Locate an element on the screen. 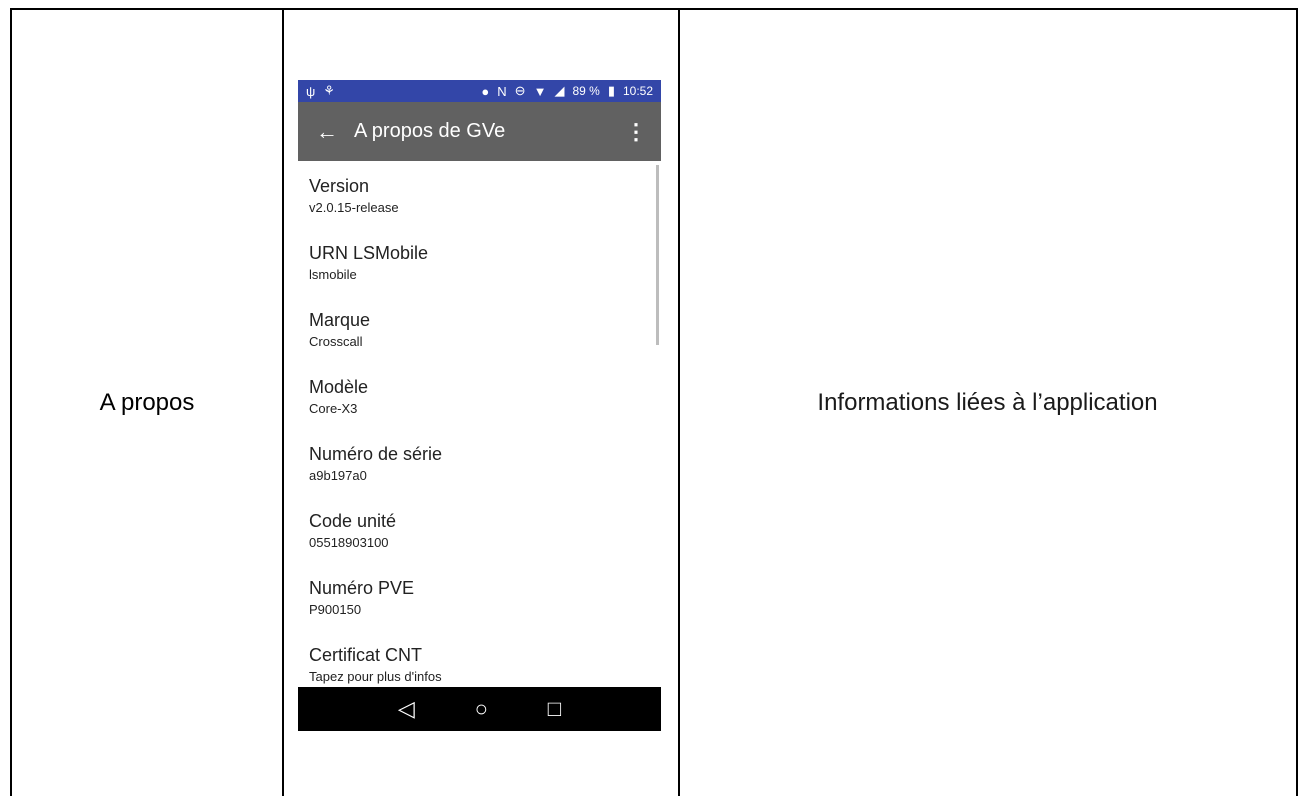 This screenshot has width=1305, height=796. clock: 10:52 is located at coordinates (637, 91).